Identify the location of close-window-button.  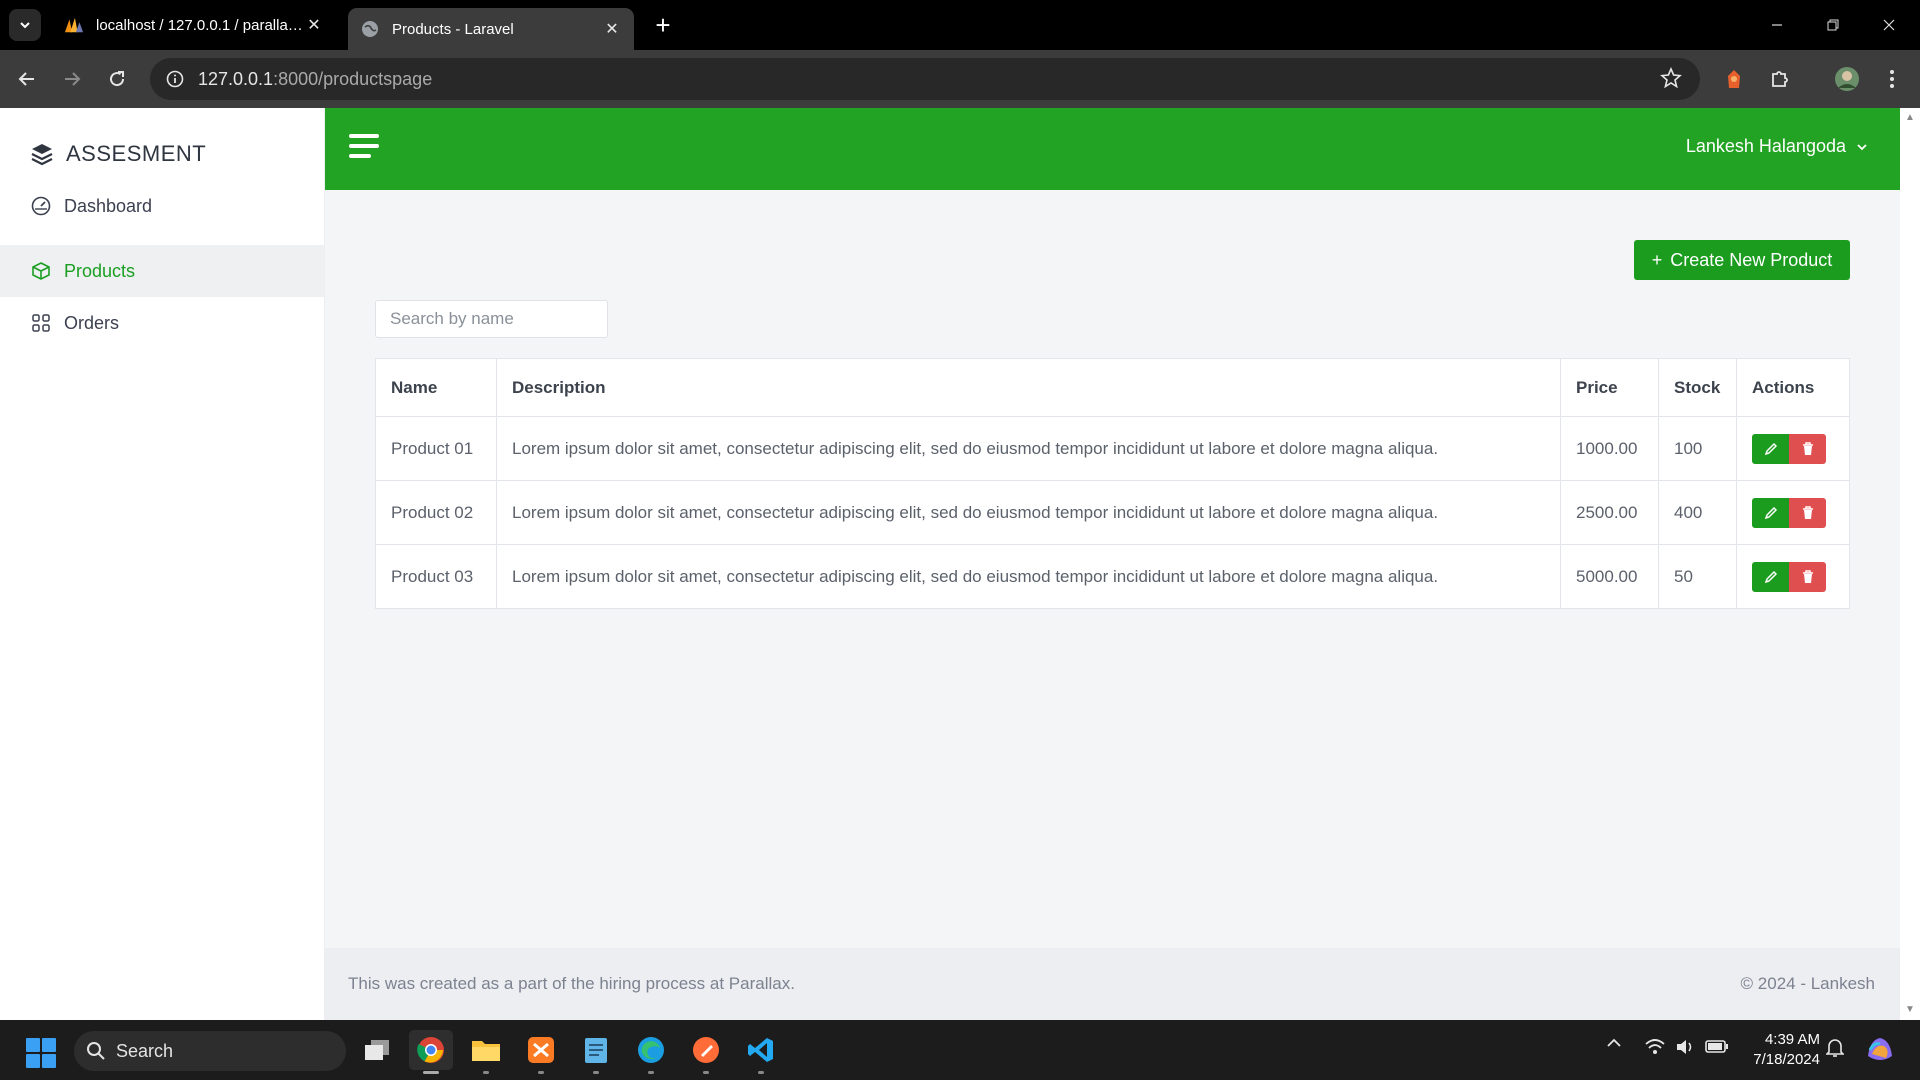
(1889, 25).